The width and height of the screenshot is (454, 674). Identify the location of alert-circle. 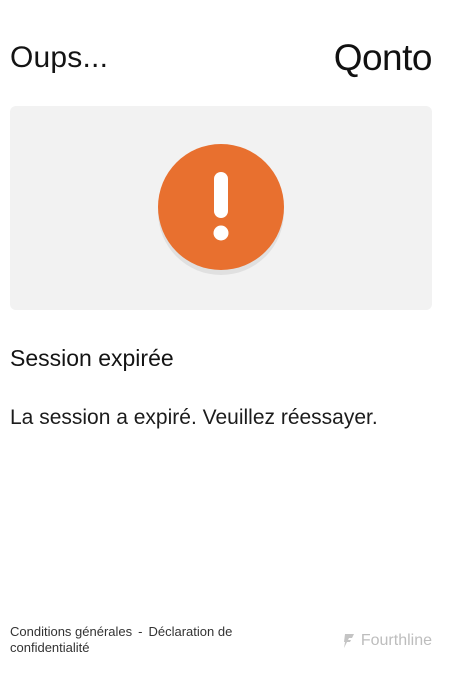
(221, 207).